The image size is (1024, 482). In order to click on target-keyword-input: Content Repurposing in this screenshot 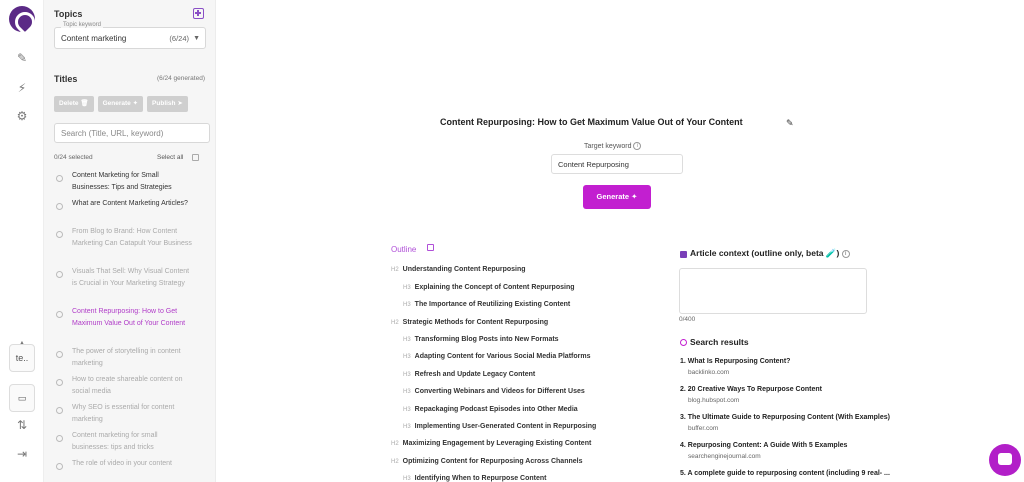, I will do `click(617, 164)`.